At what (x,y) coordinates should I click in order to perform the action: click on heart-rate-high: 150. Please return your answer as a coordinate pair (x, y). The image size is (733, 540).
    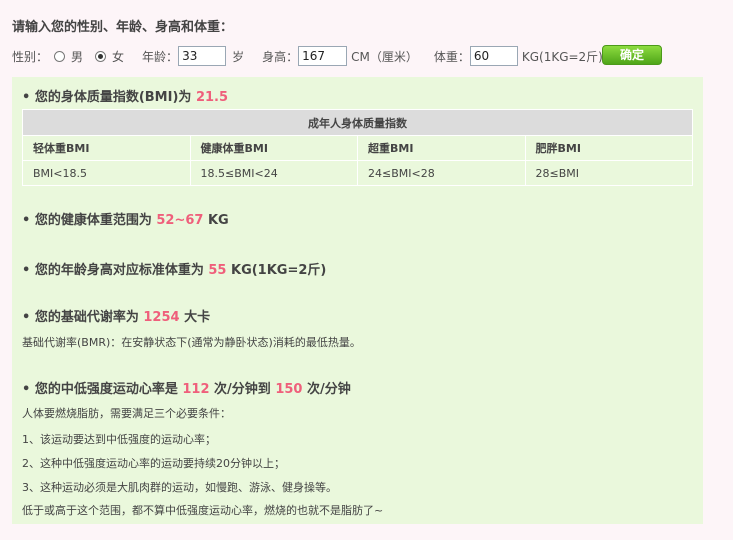
    Looking at the image, I should click on (289, 389).